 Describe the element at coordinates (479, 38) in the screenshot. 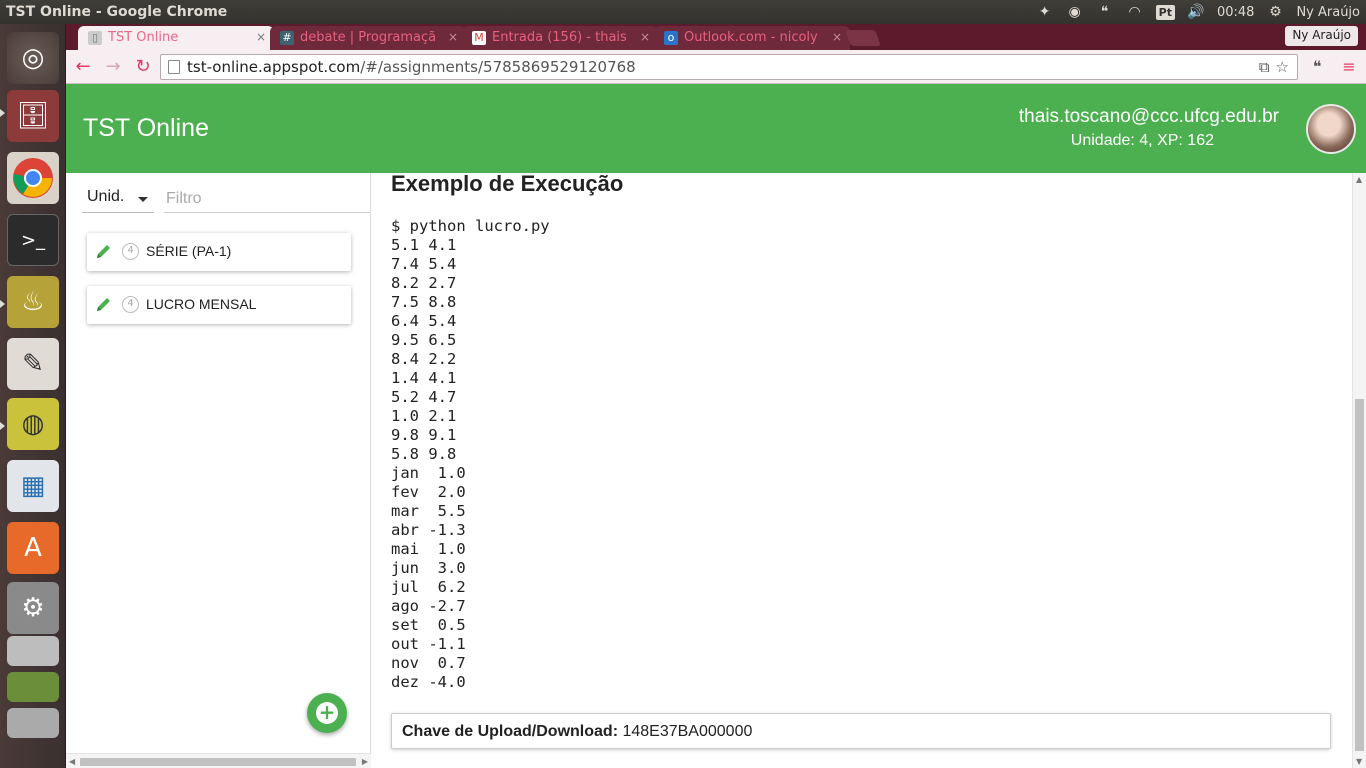

I see `gmail-icon: M` at that location.